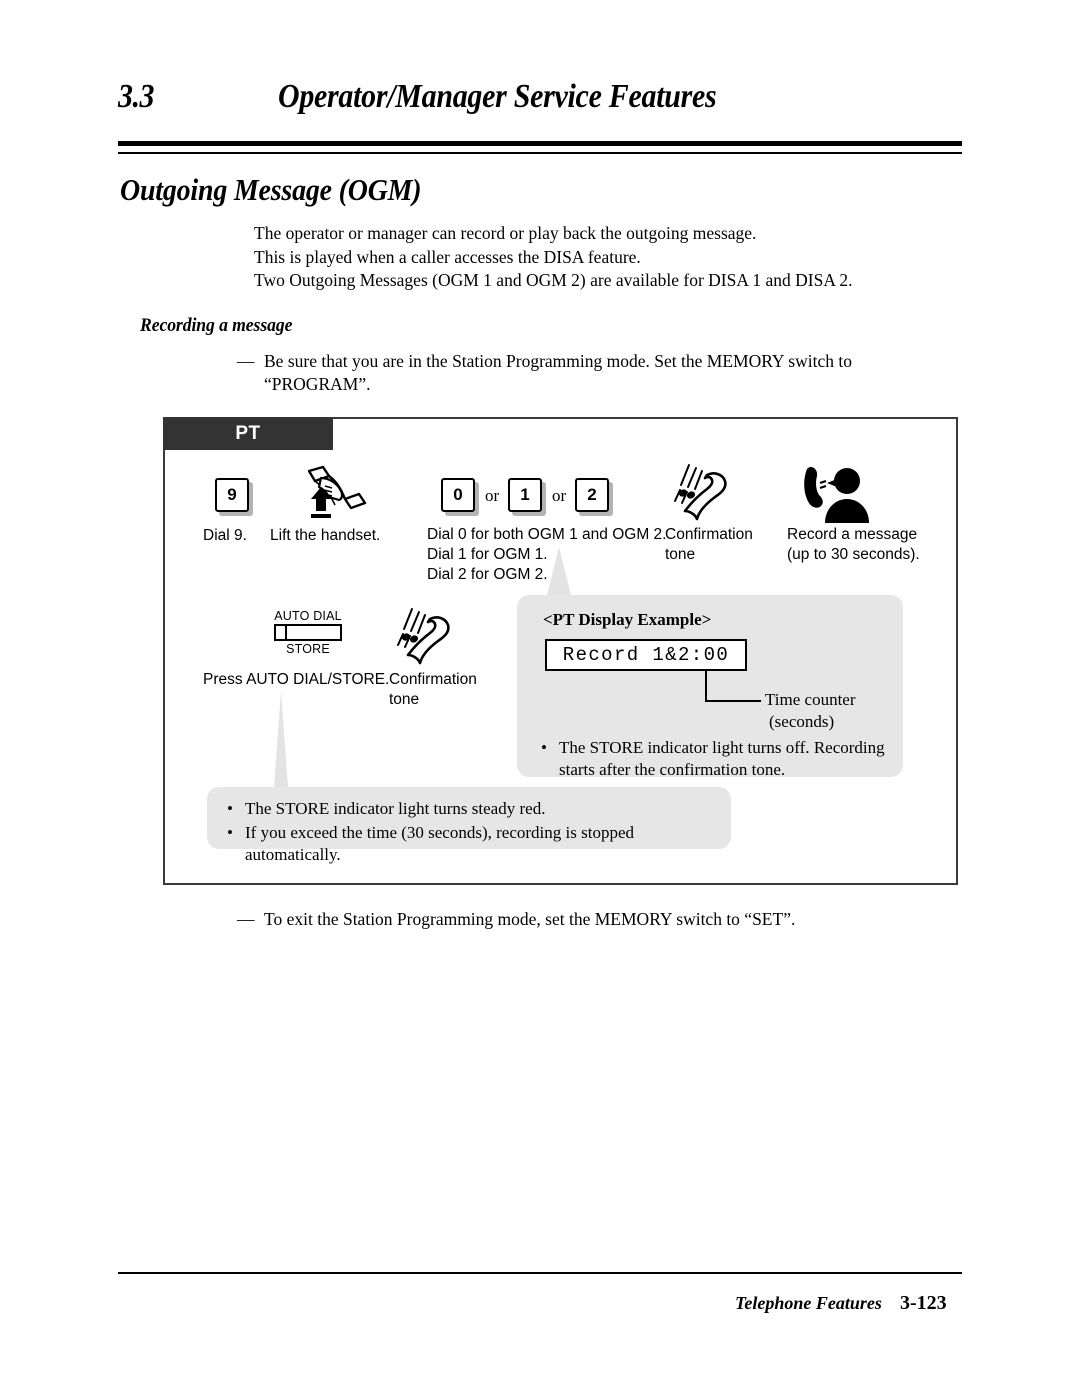  I want to click on caption-dial-9: Dial 9., so click(225, 535).